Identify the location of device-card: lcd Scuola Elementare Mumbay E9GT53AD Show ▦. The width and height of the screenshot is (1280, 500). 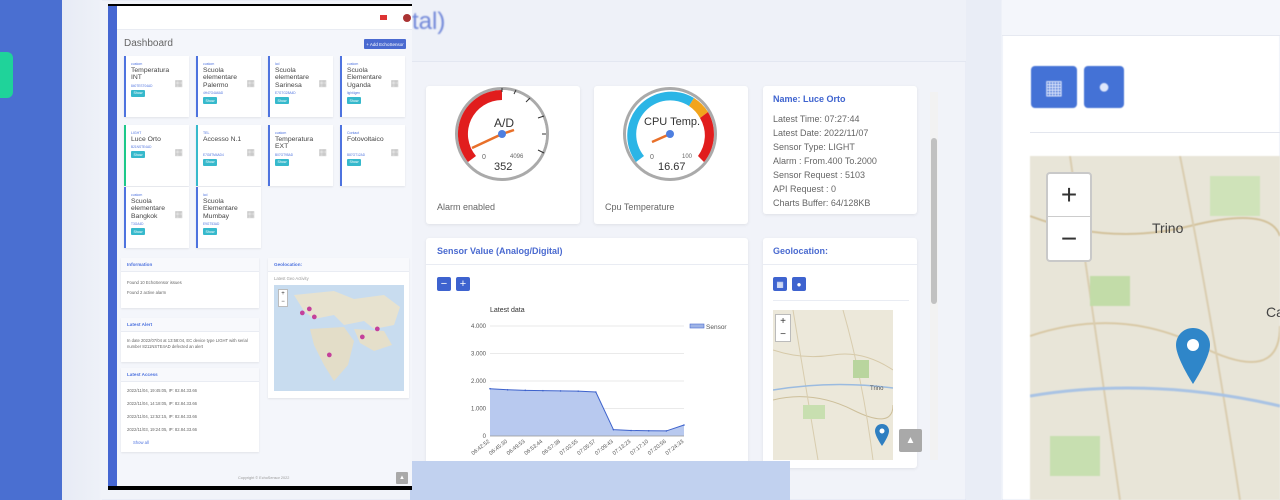
(228, 217).